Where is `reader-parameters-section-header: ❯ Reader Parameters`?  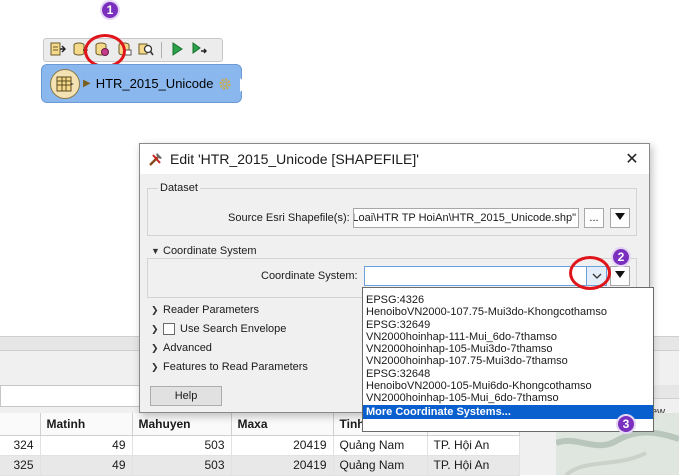 reader-parameters-section-header: ❯ Reader Parameters is located at coordinates (205, 310).